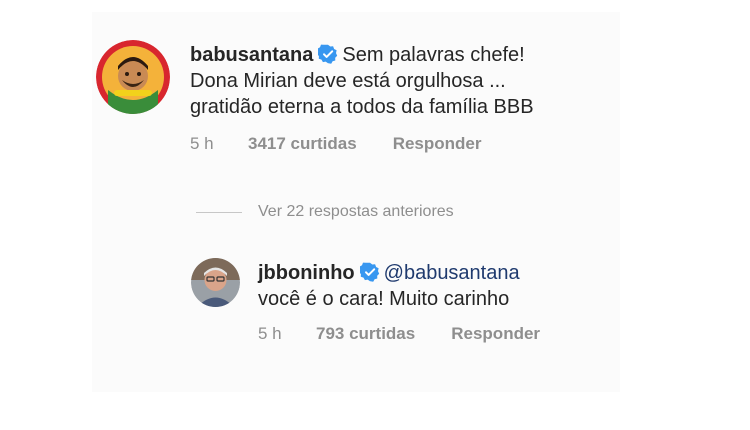 This screenshot has width=750, height=430. I want to click on likes-count: 3417 curtidas, so click(302, 144).